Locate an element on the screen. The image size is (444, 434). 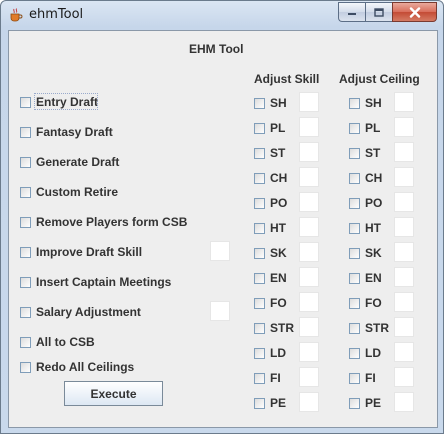
skill-label: FO is located at coordinates (278, 303).